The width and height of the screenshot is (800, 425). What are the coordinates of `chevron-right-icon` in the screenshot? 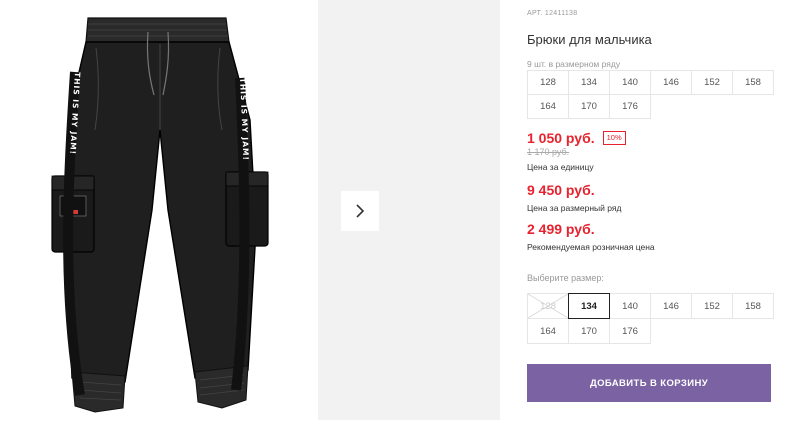 It's located at (360, 211).